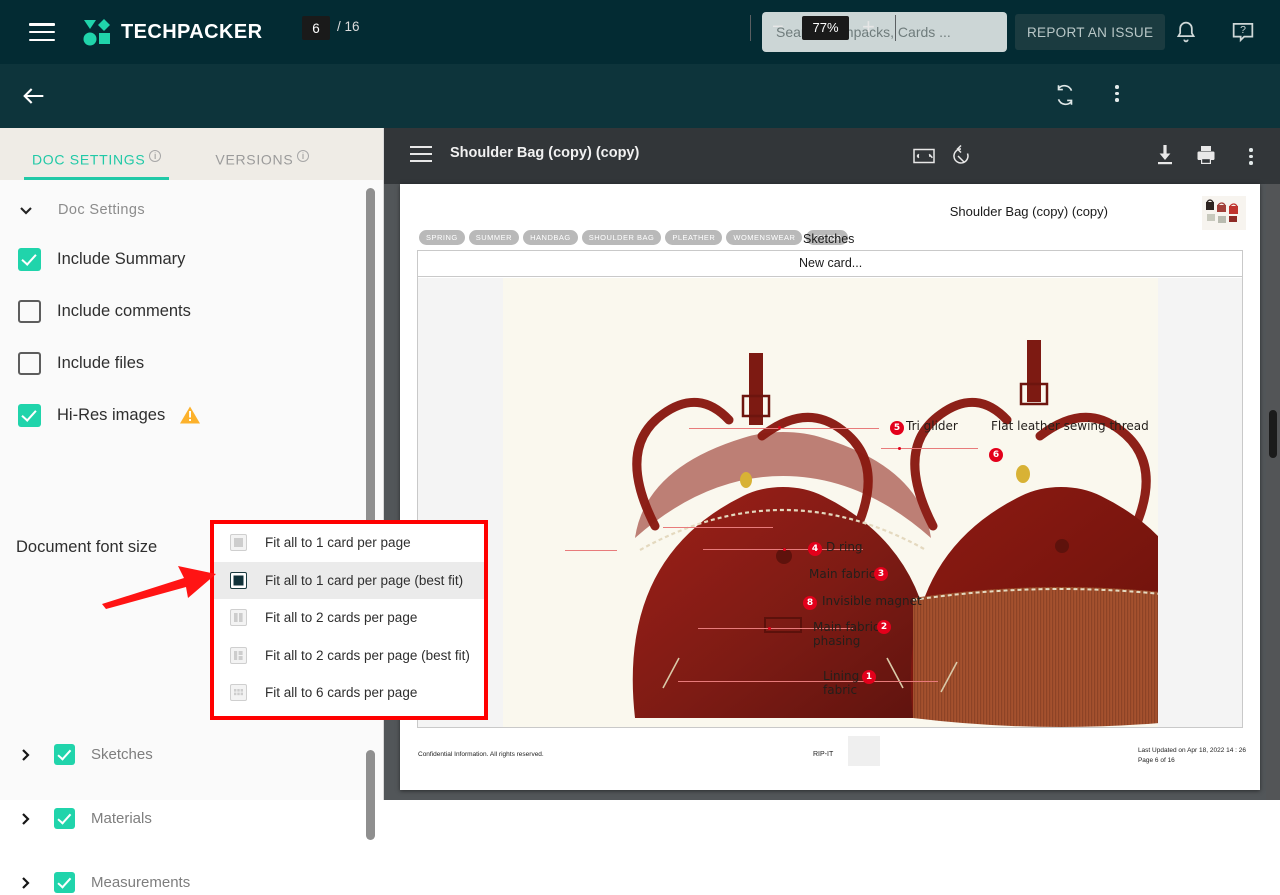  What do you see at coordinates (421, 154) in the screenshot?
I see `sidebar-toggle-icon` at bounding box center [421, 154].